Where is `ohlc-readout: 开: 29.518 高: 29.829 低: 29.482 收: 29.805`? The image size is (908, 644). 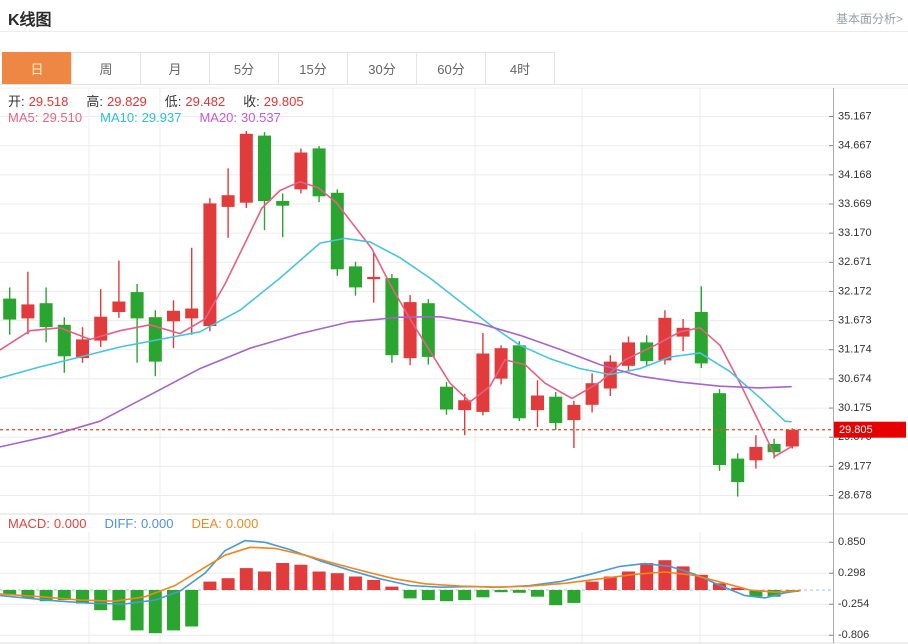 ohlc-readout: 开: 29.518 高: 29.829 低: 29.482 收: 29.805 is located at coordinates (165, 100).